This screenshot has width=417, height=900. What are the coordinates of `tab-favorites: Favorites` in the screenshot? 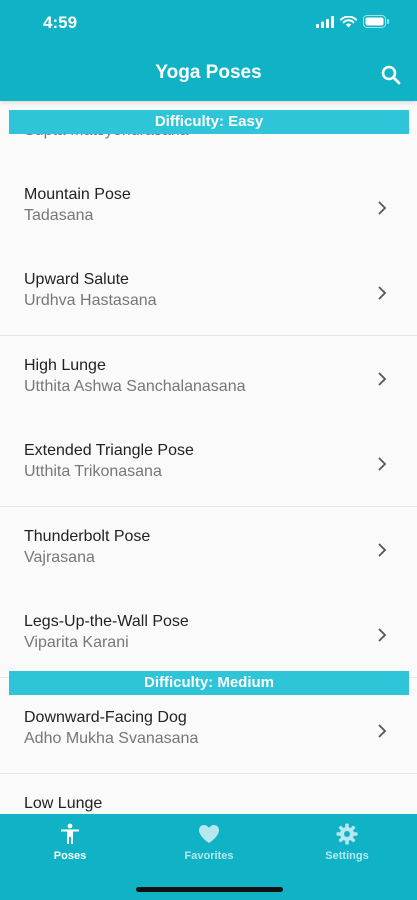 It's located at (209, 842).